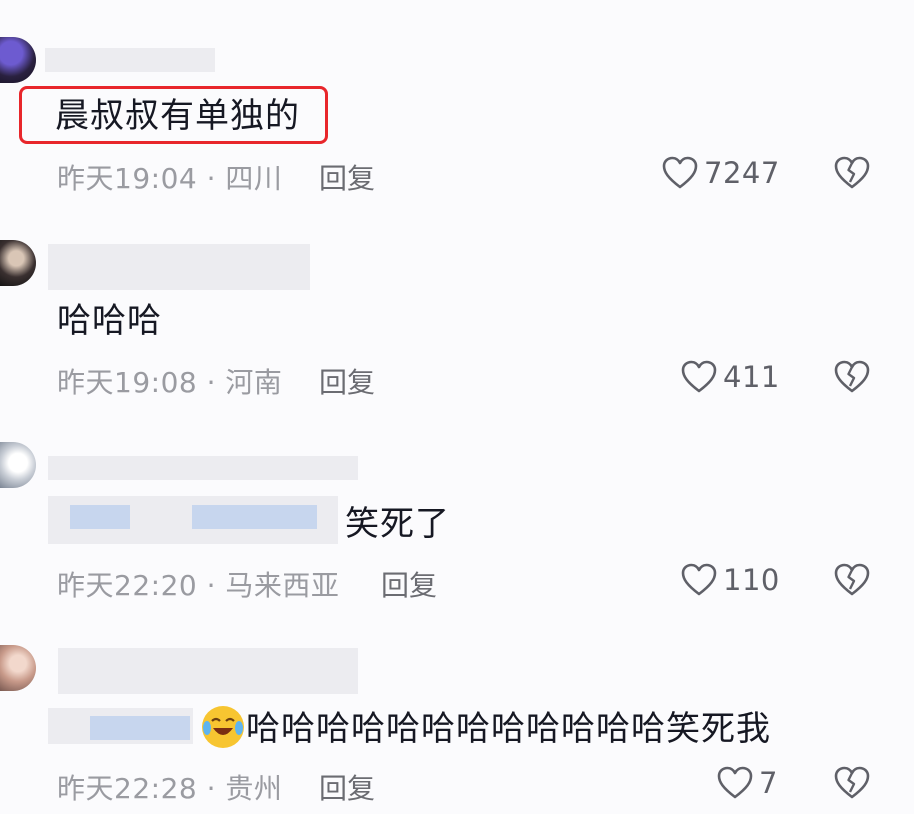 This screenshot has height=814, width=914. Describe the element at coordinates (109, 321) in the screenshot. I see `comment-text: 哈哈哈` at that location.